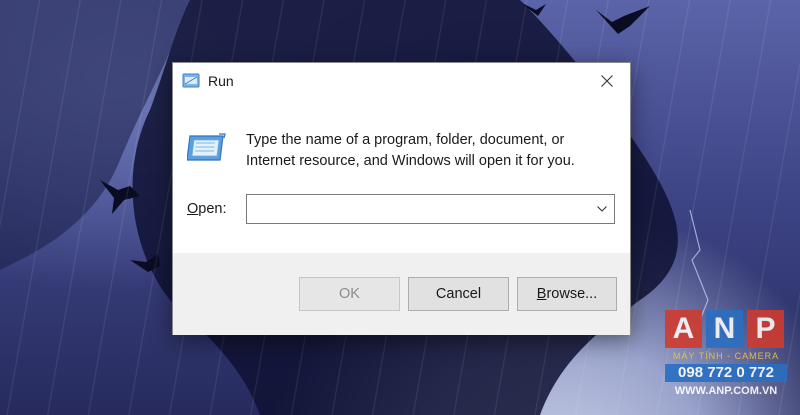 This screenshot has width=800, height=415. I want to click on logo-phone: 098 772 0 772, so click(726, 373).